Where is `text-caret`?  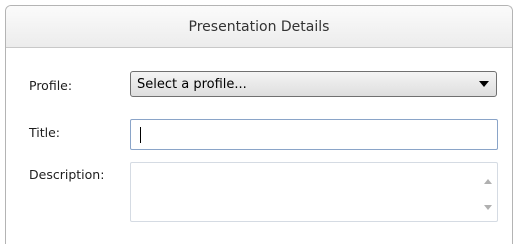 text-caret is located at coordinates (140, 134).